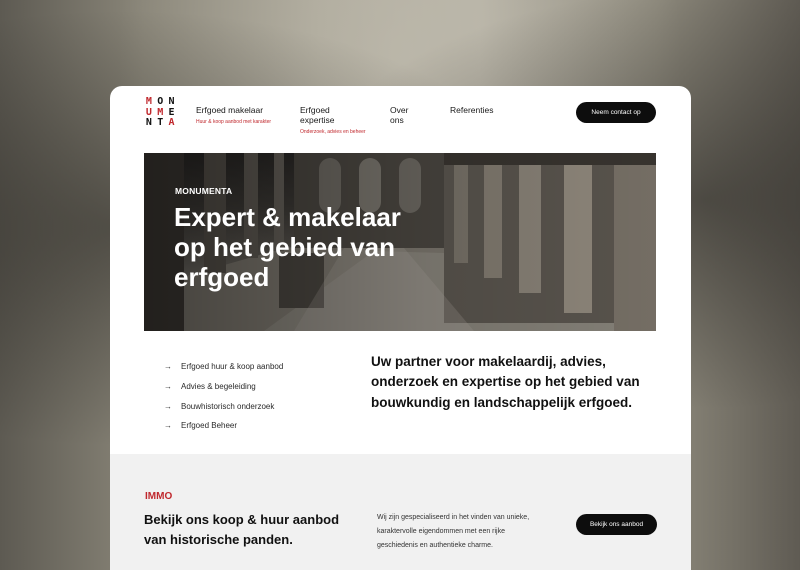  What do you see at coordinates (616, 524) in the screenshot?
I see `view-offer-button: Bekijk ons aanbod` at bounding box center [616, 524].